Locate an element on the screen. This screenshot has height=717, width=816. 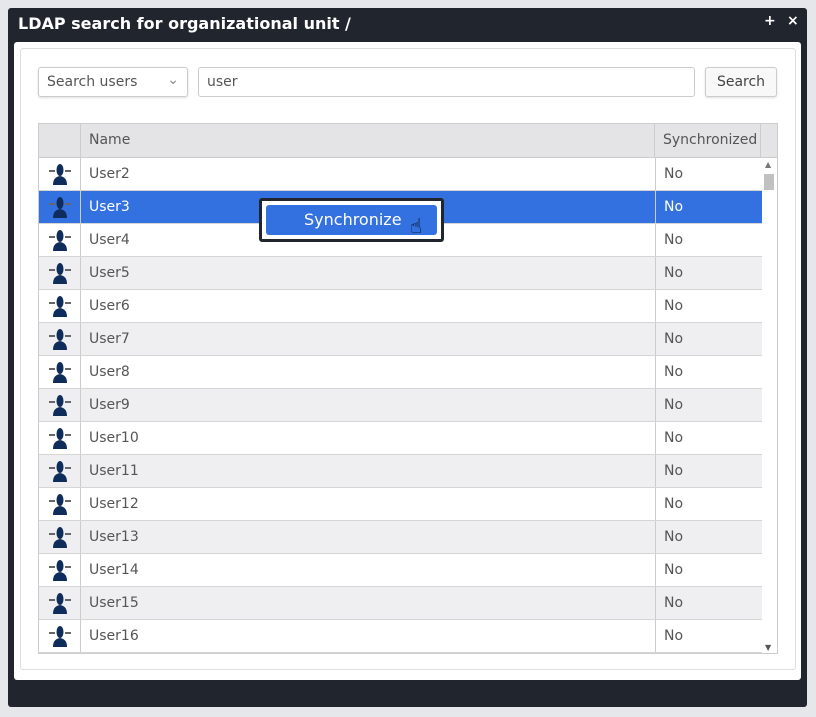
table-row: User15 No is located at coordinates (400, 603).